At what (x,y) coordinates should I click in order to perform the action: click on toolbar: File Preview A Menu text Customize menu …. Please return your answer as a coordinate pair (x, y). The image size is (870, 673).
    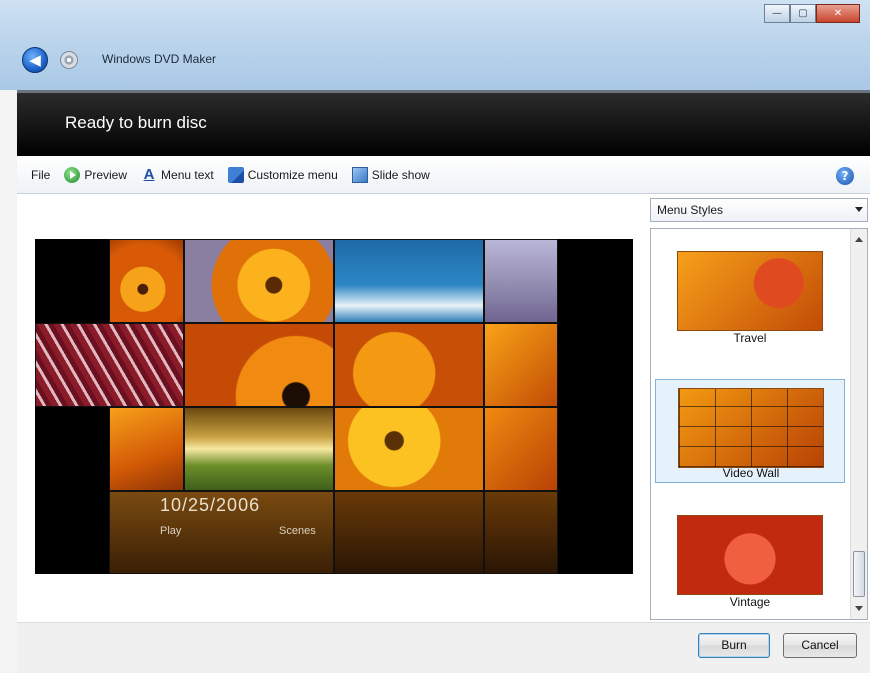
    Looking at the image, I should click on (443, 175).